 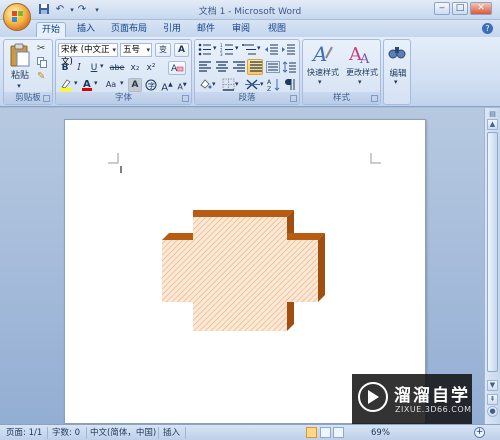 What do you see at coordinates (182, 85) in the screenshot?
I see `shrink-font-button: A▼` at bounding box center [182, 85].